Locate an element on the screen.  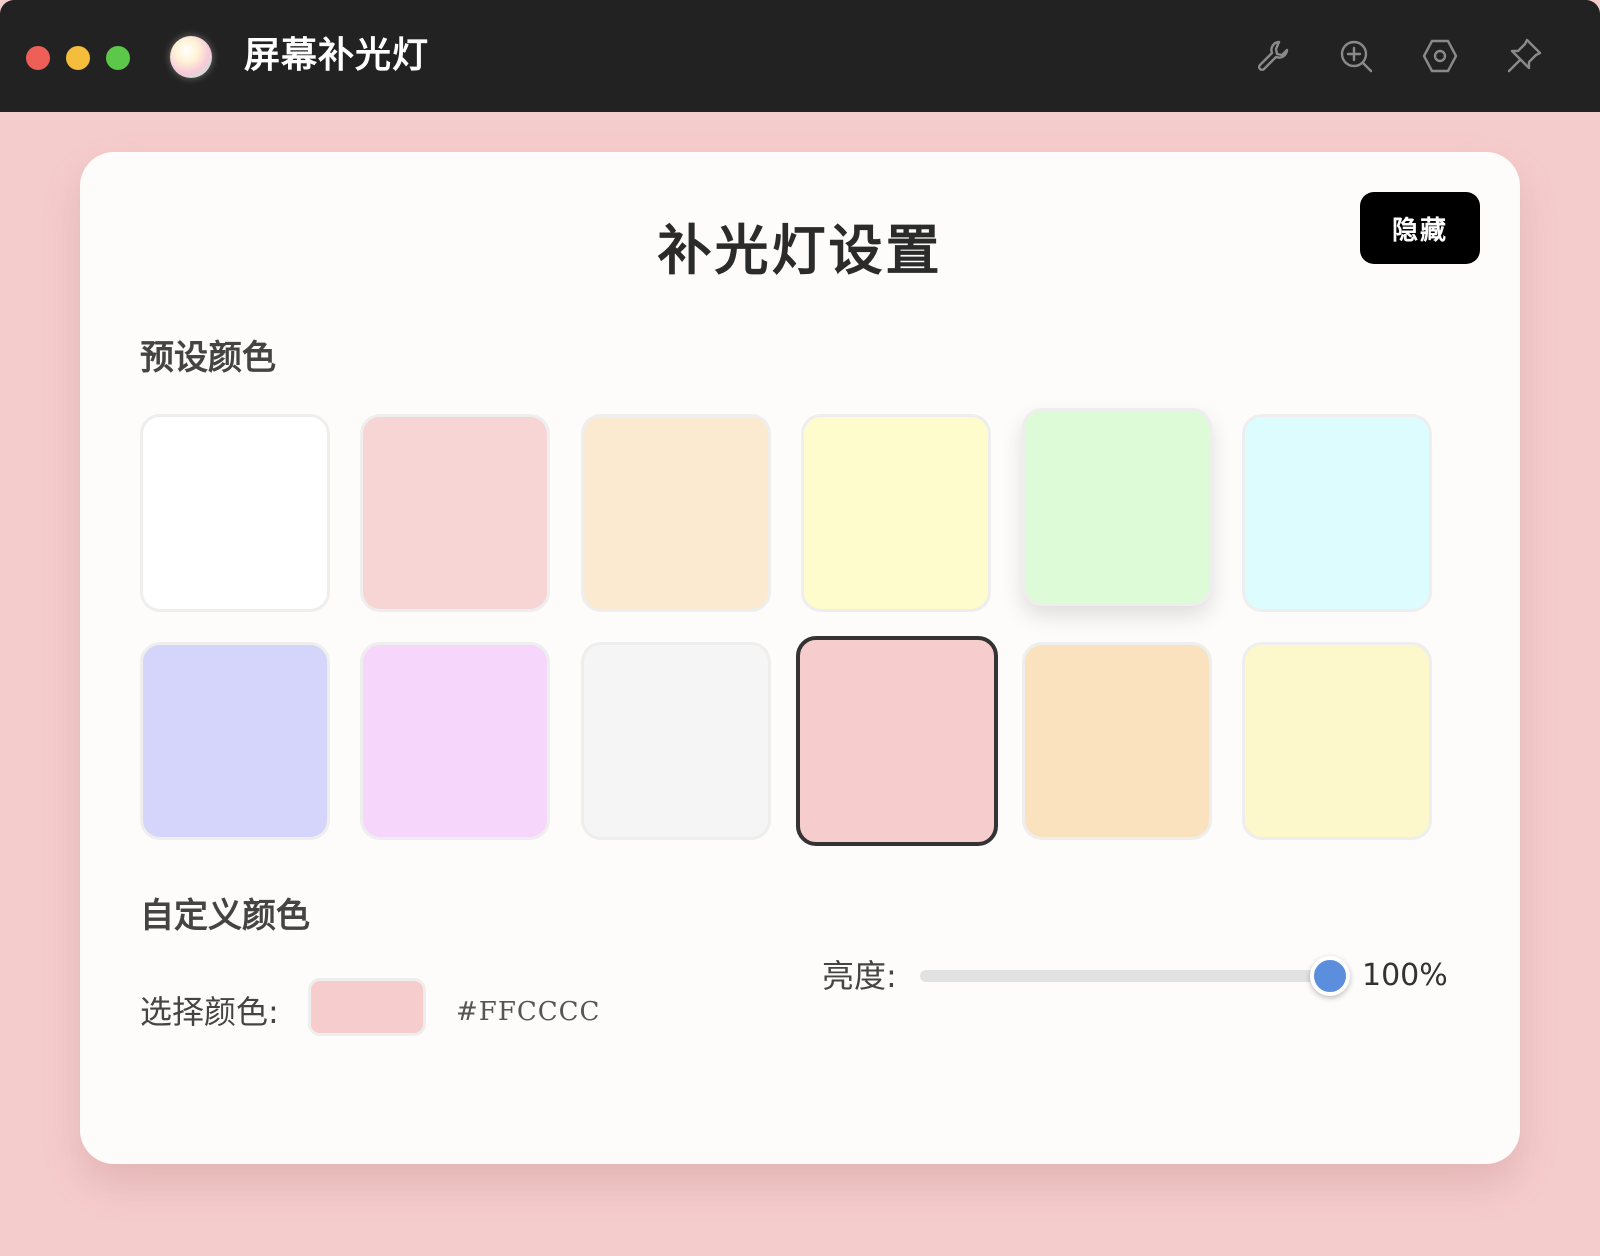
panel-title: 补光灯设置 is located at coordinates (800, 250).